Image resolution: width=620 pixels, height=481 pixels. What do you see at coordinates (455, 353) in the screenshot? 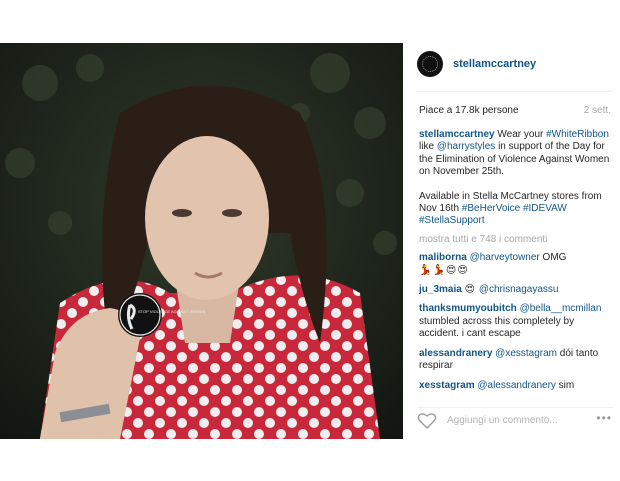
I see `comment-user: alessandranery` at bounding box center [455, 353].